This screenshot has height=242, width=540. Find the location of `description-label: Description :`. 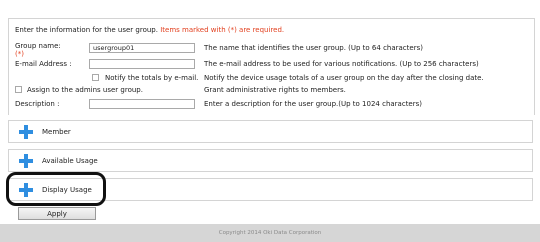

description-label: Description : is located at coordinates (37, 104).